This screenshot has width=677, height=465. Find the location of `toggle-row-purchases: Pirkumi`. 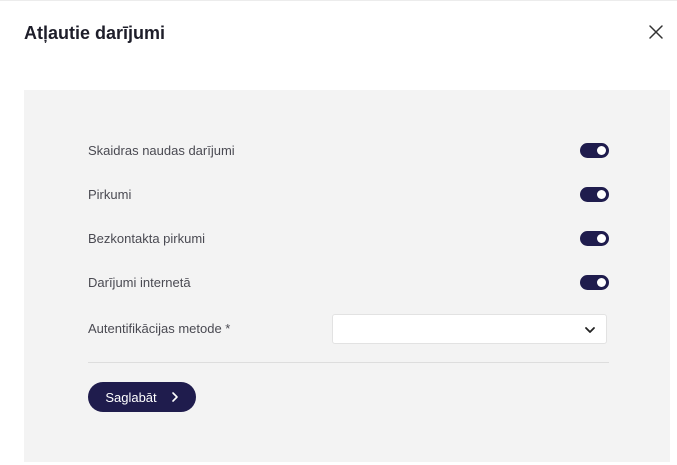

toggle-row-purchases: Pirkumi is located at coordinates (348, 194).